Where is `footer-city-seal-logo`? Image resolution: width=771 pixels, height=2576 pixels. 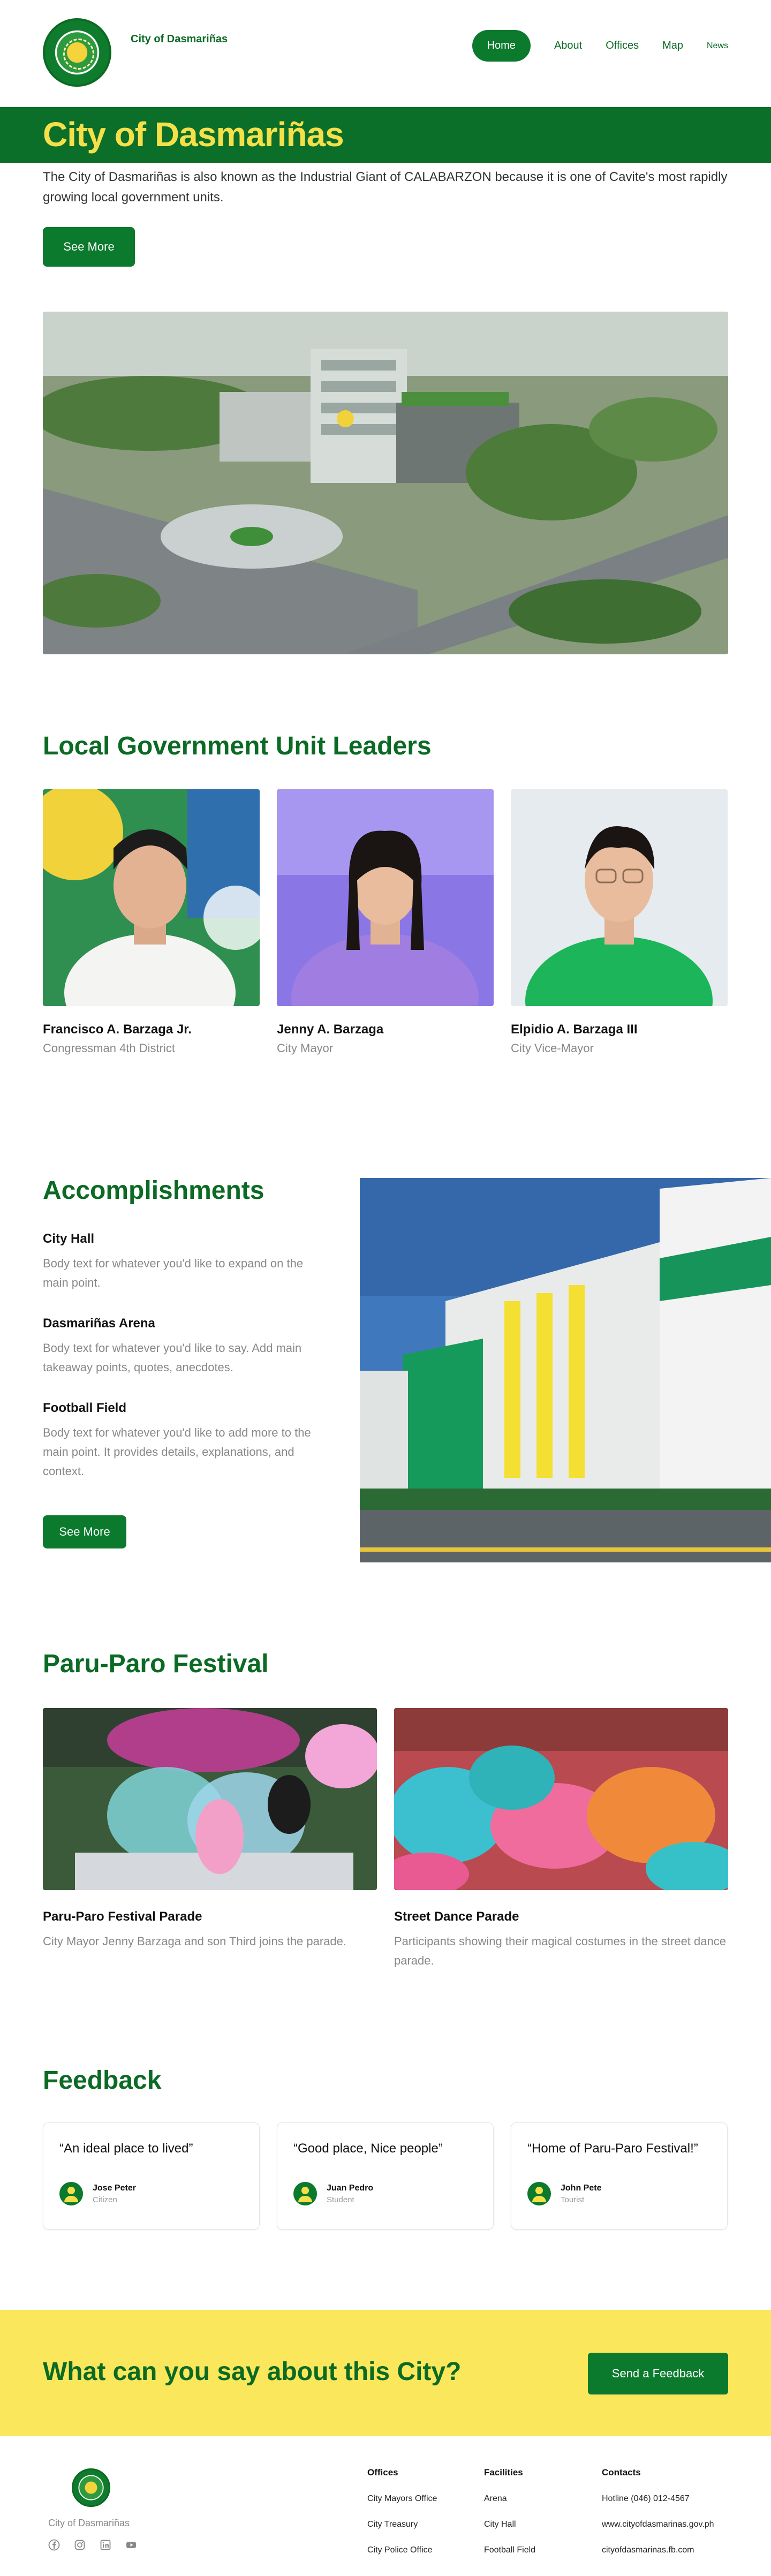
footer-city-seal-logo is located at coordinates (91, 2487).